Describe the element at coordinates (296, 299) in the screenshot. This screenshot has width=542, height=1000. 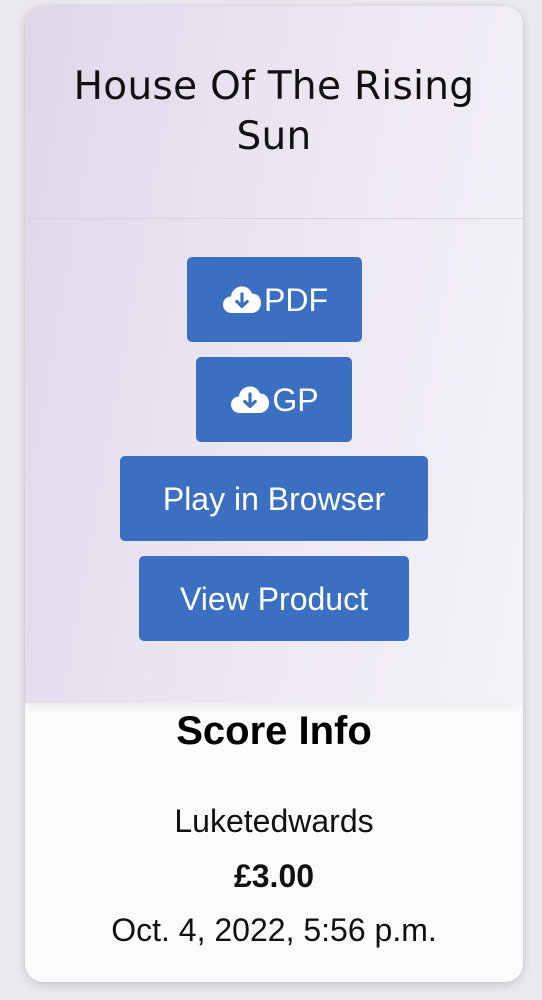
I see `download-pdf-label: PDF` at that location.